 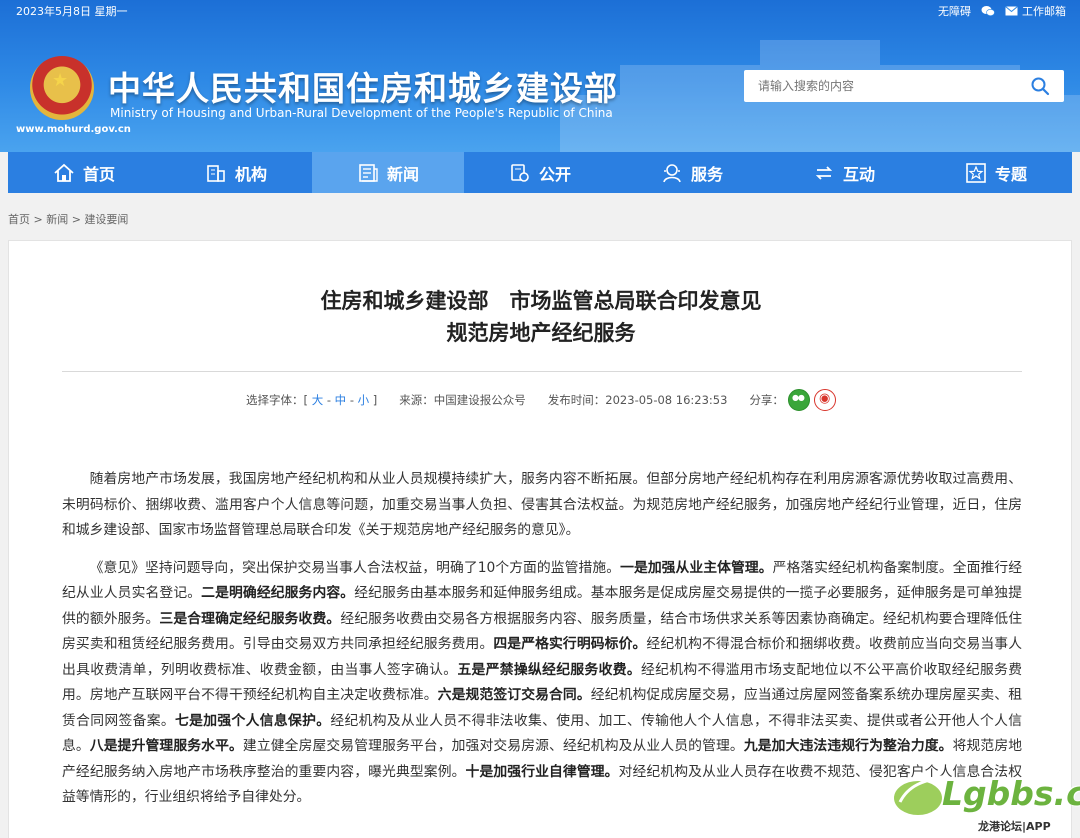 I want to click on wechat-share-icon, so click(x=798, y=400).